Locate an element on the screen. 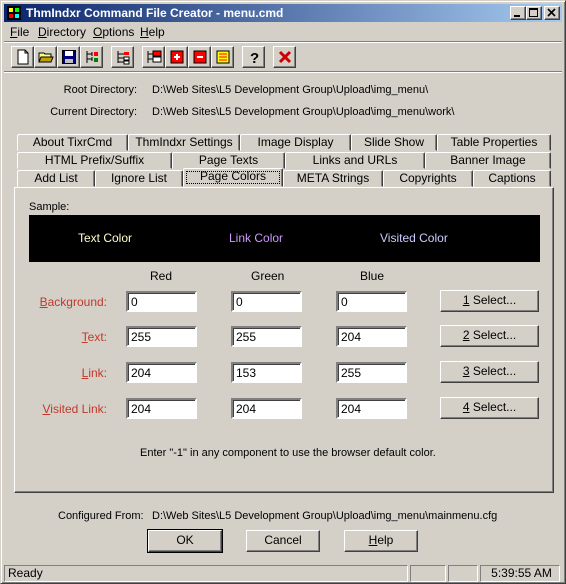  save-button is located at coordinates (68, 57).